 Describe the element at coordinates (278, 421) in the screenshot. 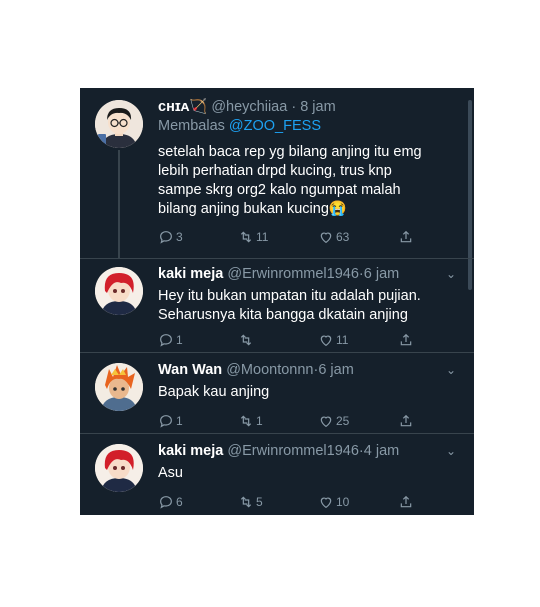

I see `retweet-button: 1` at that location.